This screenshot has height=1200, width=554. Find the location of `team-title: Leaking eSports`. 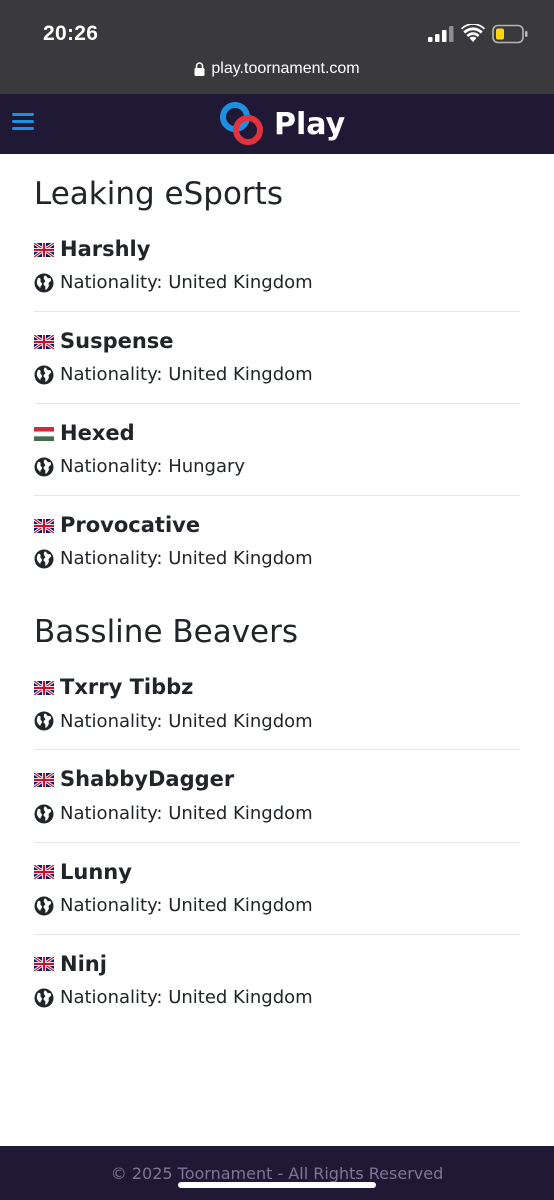

team-title: Leaking eSports is located at coordinates (158, 194).